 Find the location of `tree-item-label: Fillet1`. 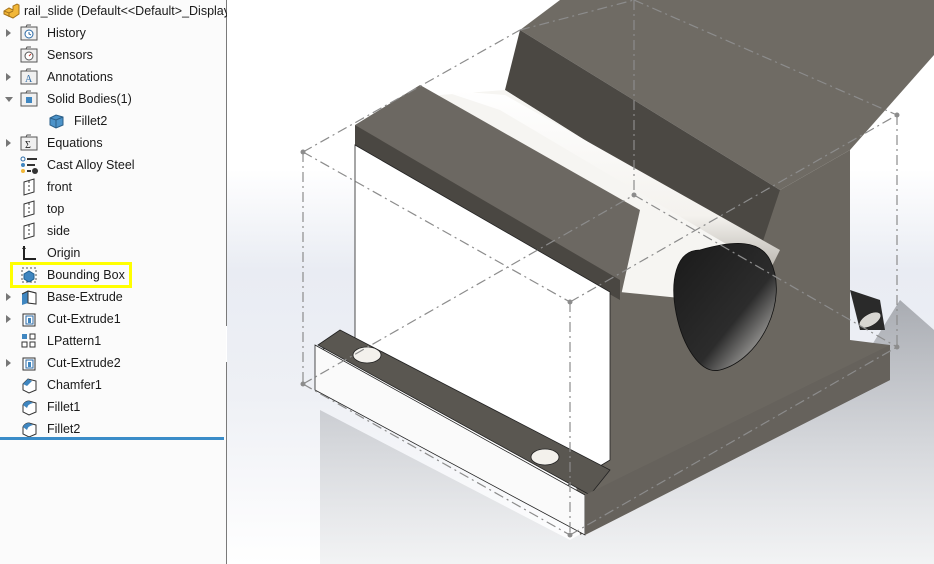

tree-item-label: Fillet1 is located at coordinates (64, 407).